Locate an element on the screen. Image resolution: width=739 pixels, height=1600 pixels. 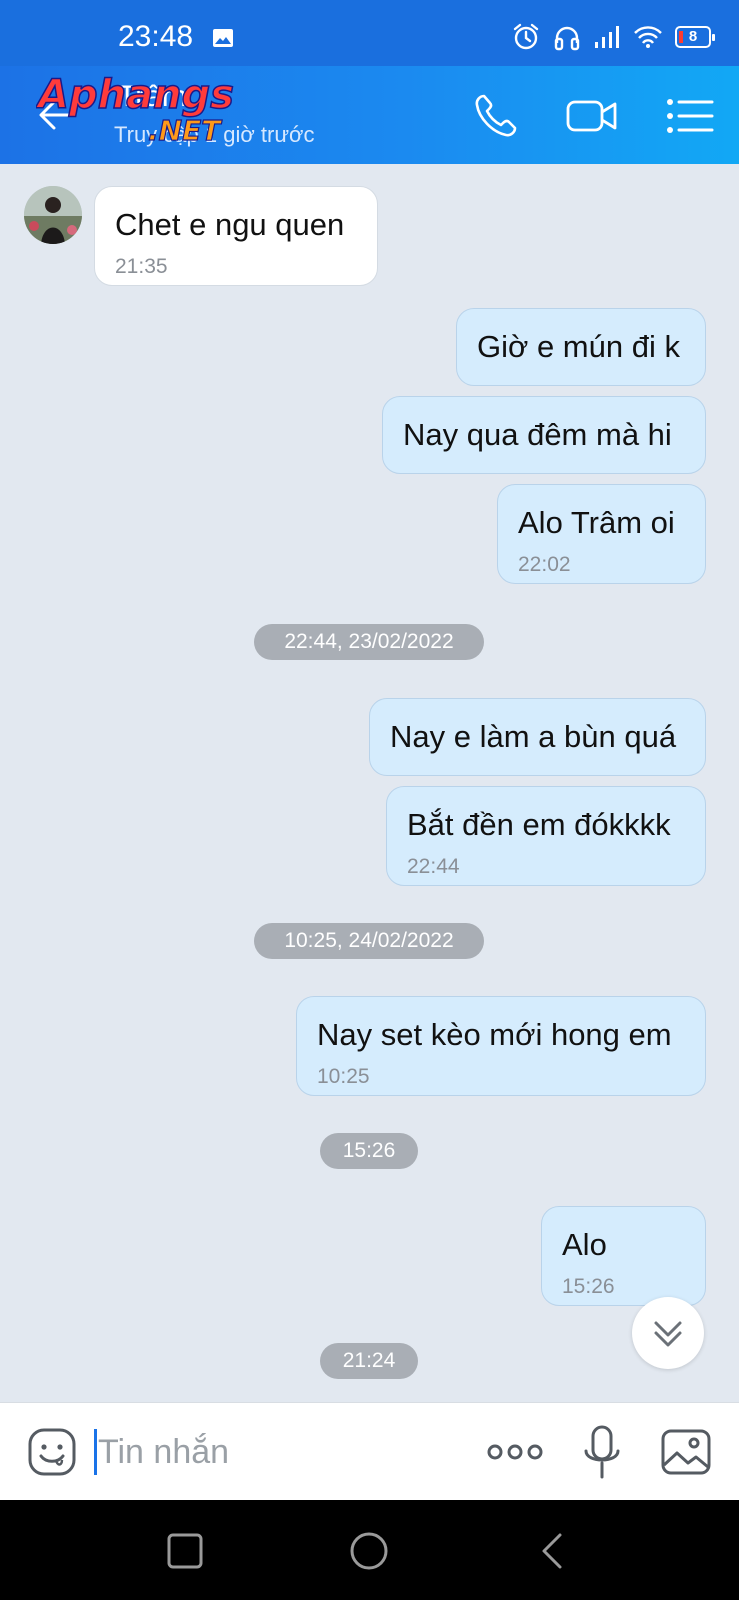
message-bubble-outgoing: Alo Trâm oi 22:02 is located at coordinates (601, 534).